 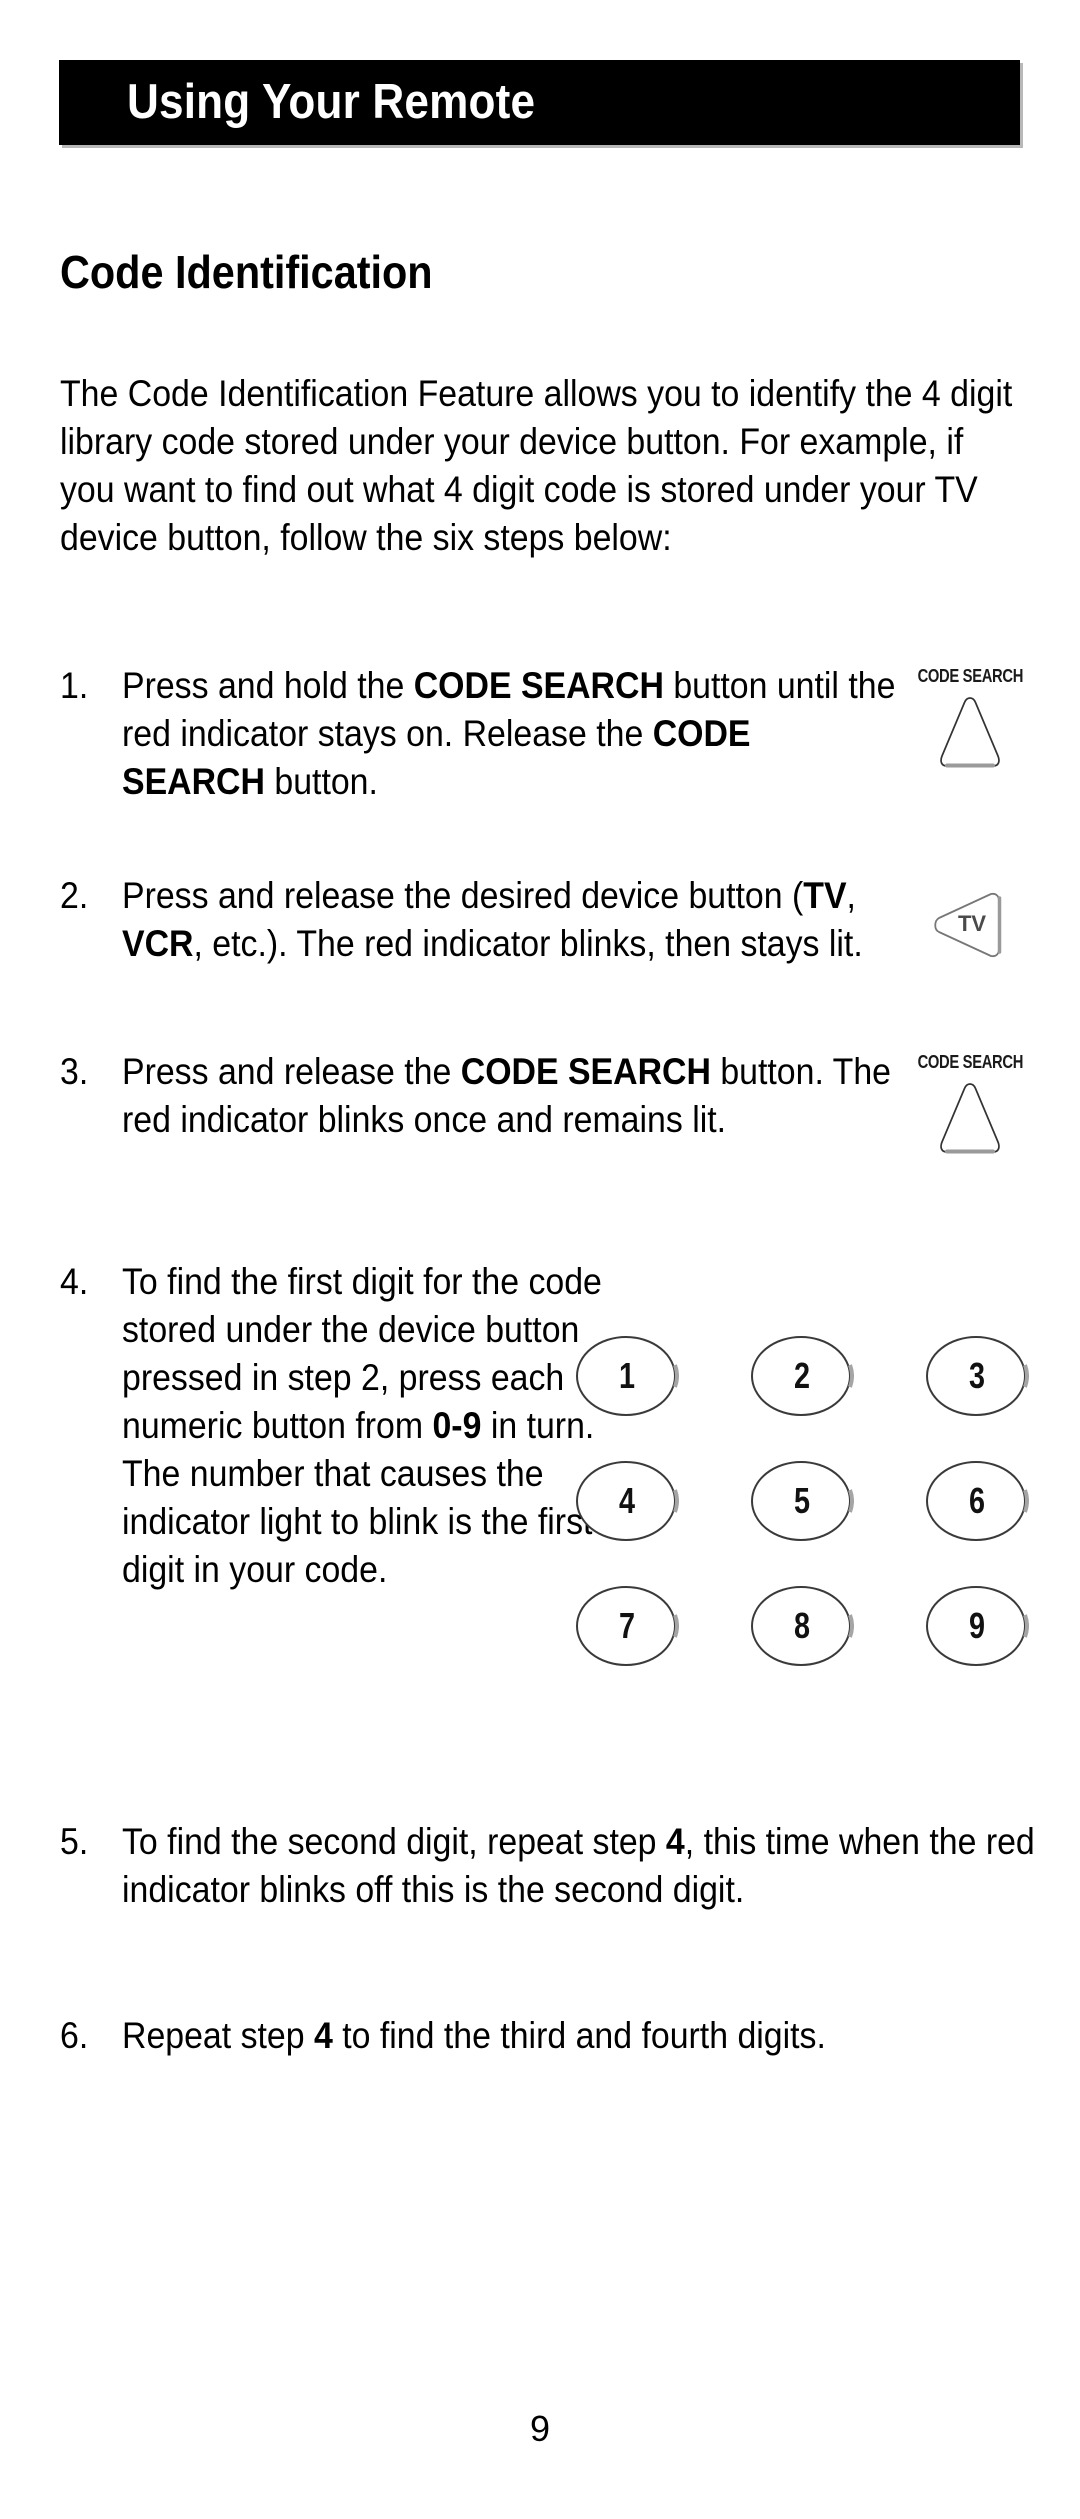 I want to click on page-banner: Using Your Remote, so click(x=539, y=102).